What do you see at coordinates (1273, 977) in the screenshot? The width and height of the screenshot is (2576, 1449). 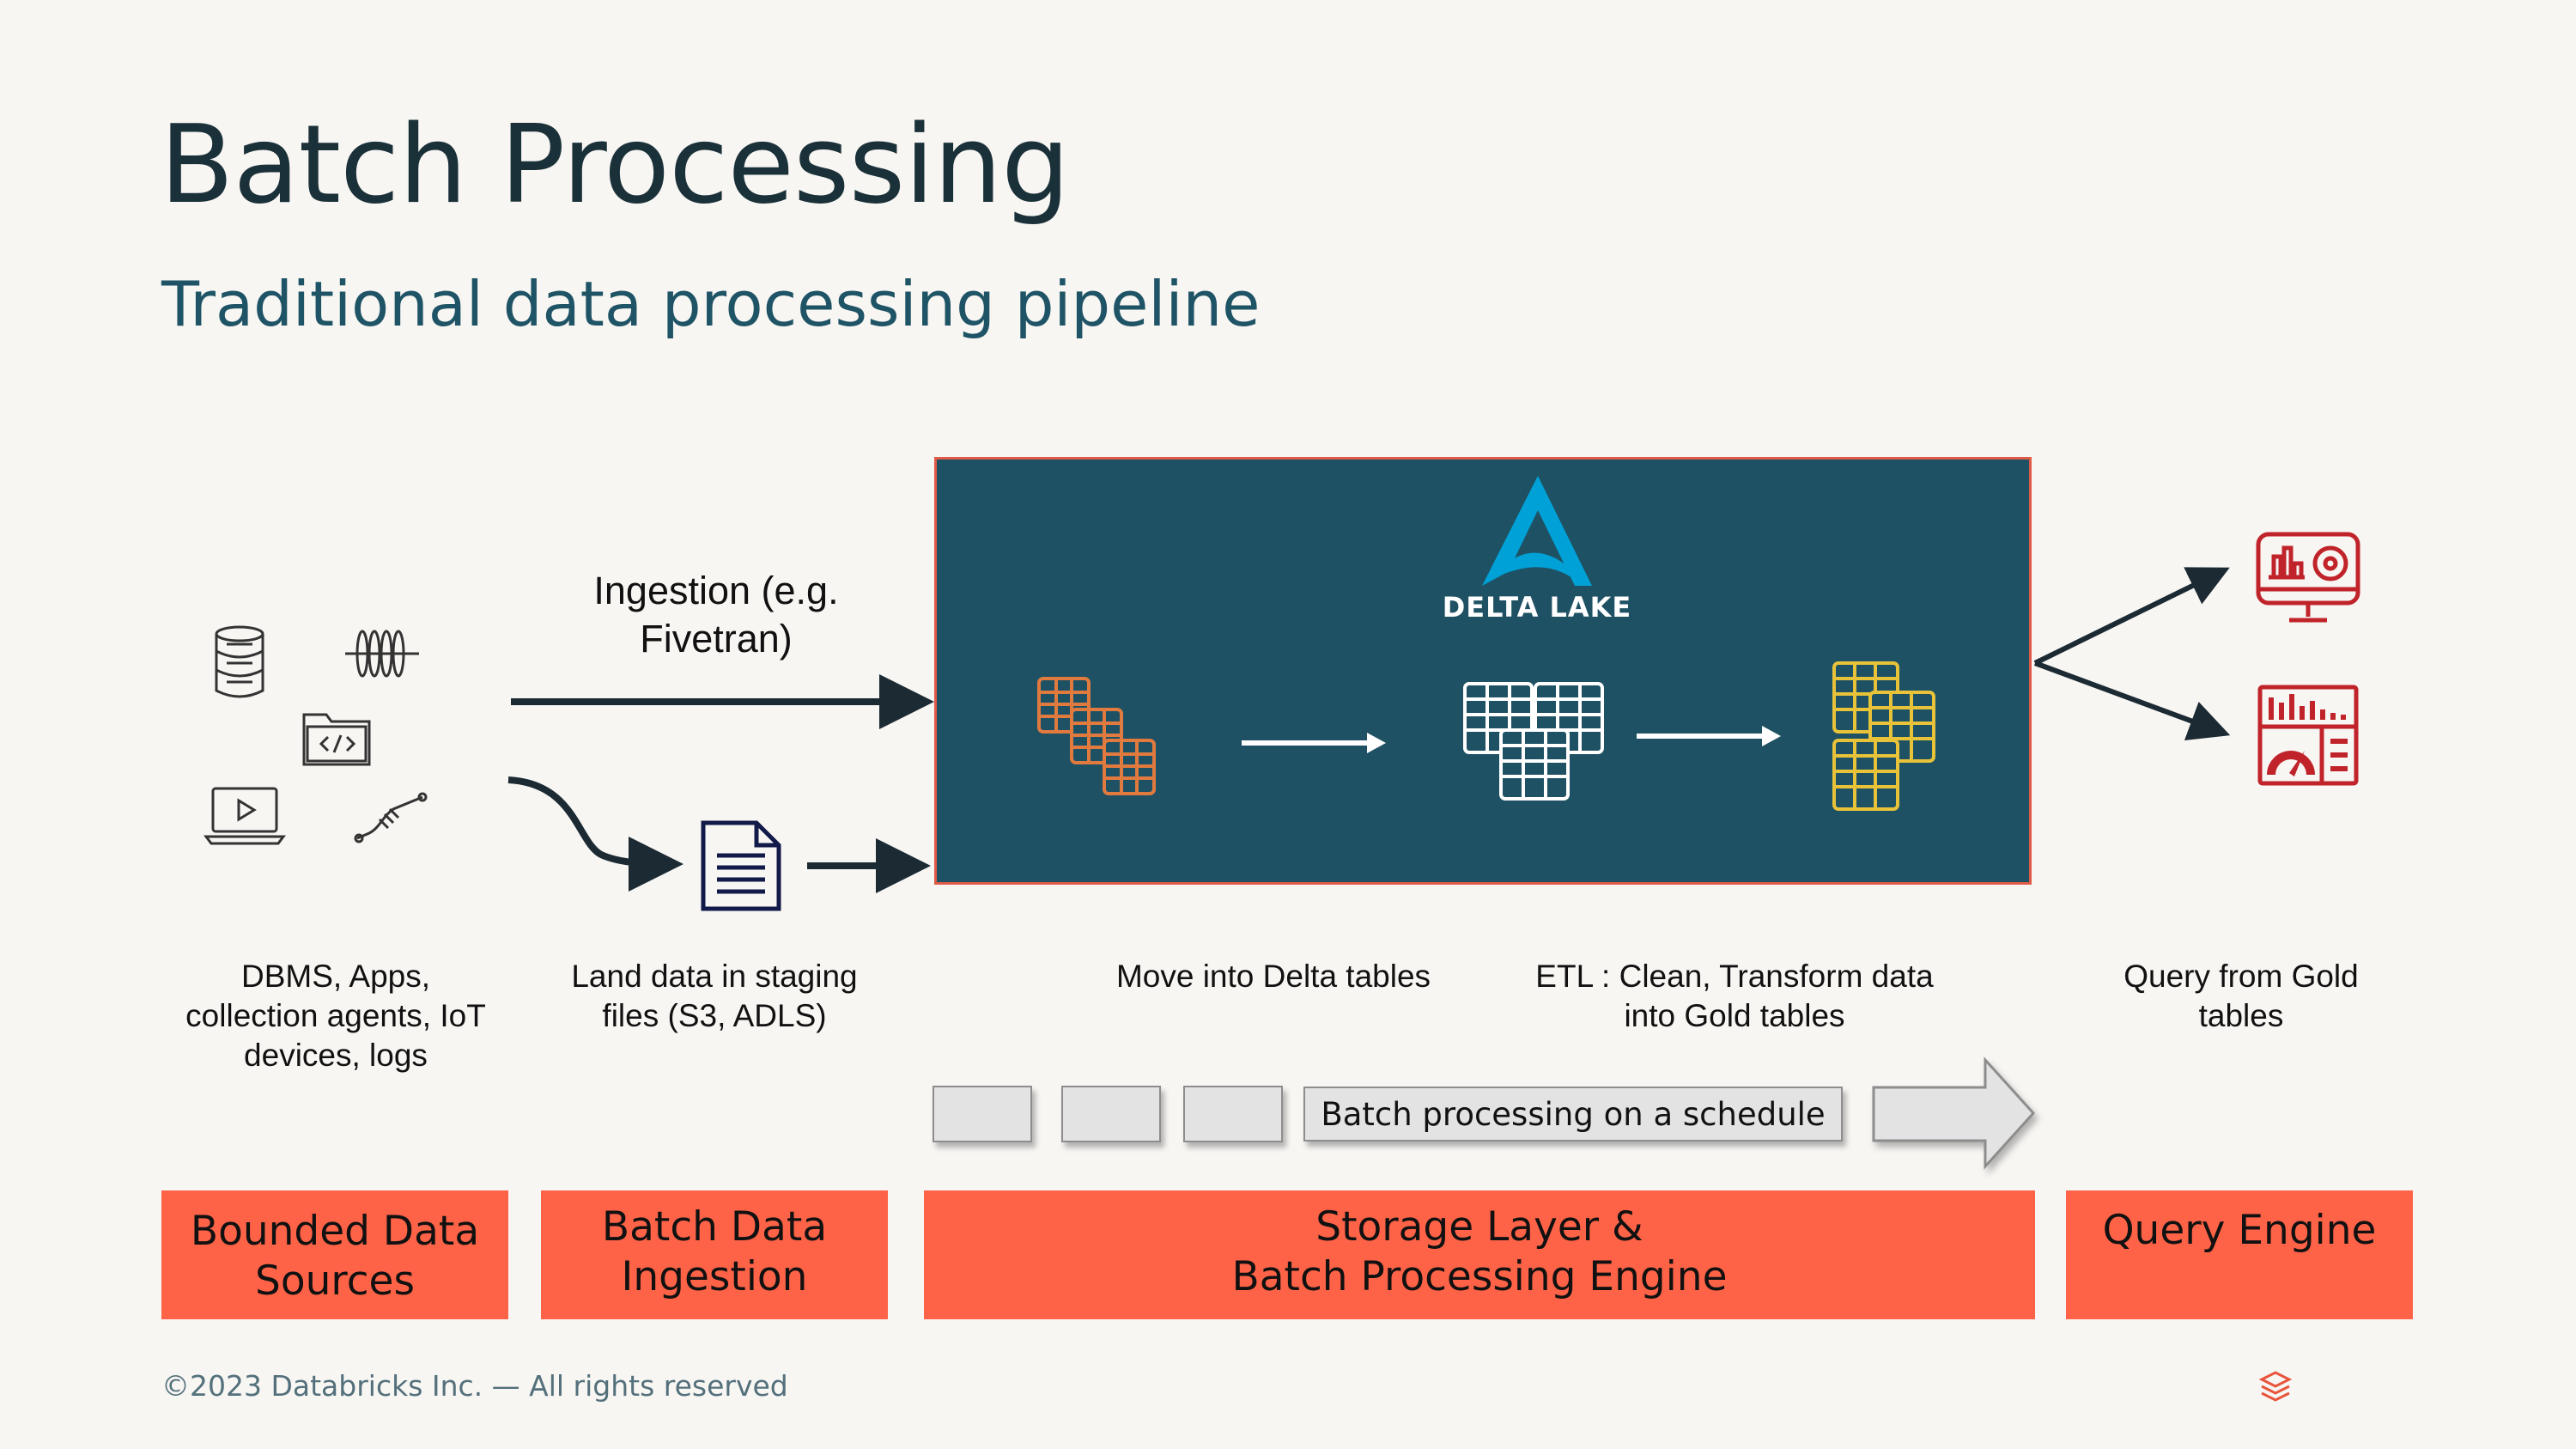 I see `delta-tables-label: Move into Delta tables` at bounding box center [1273, 977].